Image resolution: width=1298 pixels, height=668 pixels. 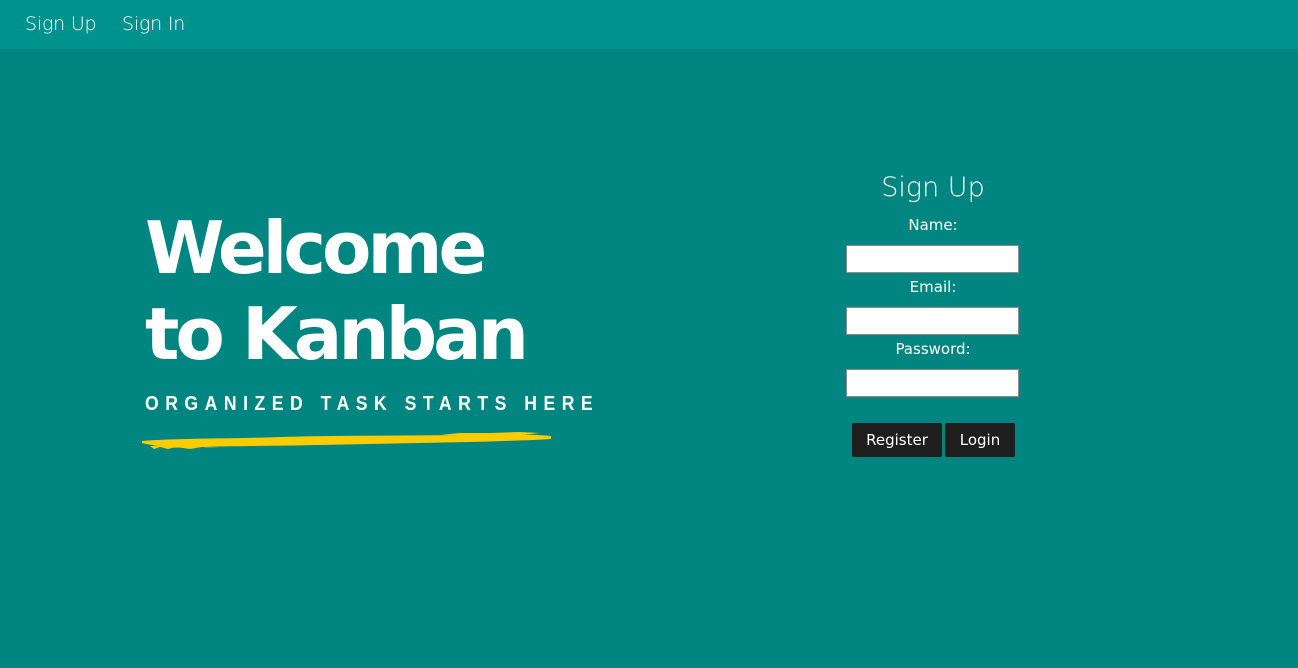 I want to click on hero-tagline: ORGANIZED TASK STARTS HERE, so click(x=372, y=404).